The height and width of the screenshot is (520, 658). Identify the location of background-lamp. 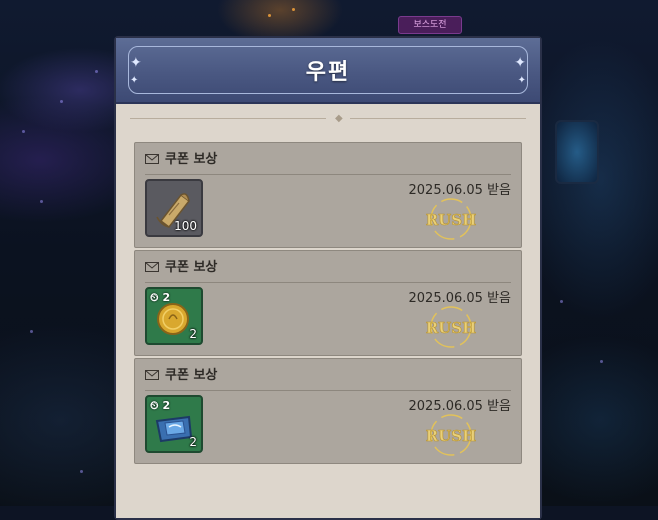
(577, 152).